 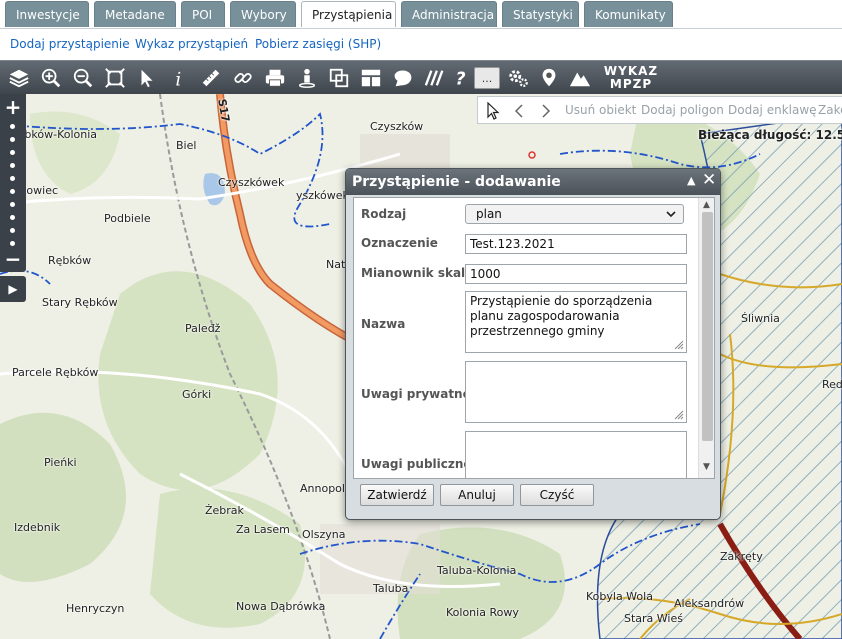 I want to click on dialog-header: Przystąpienie - dodawanie ▲ ✕, so click(x=533, y=182).